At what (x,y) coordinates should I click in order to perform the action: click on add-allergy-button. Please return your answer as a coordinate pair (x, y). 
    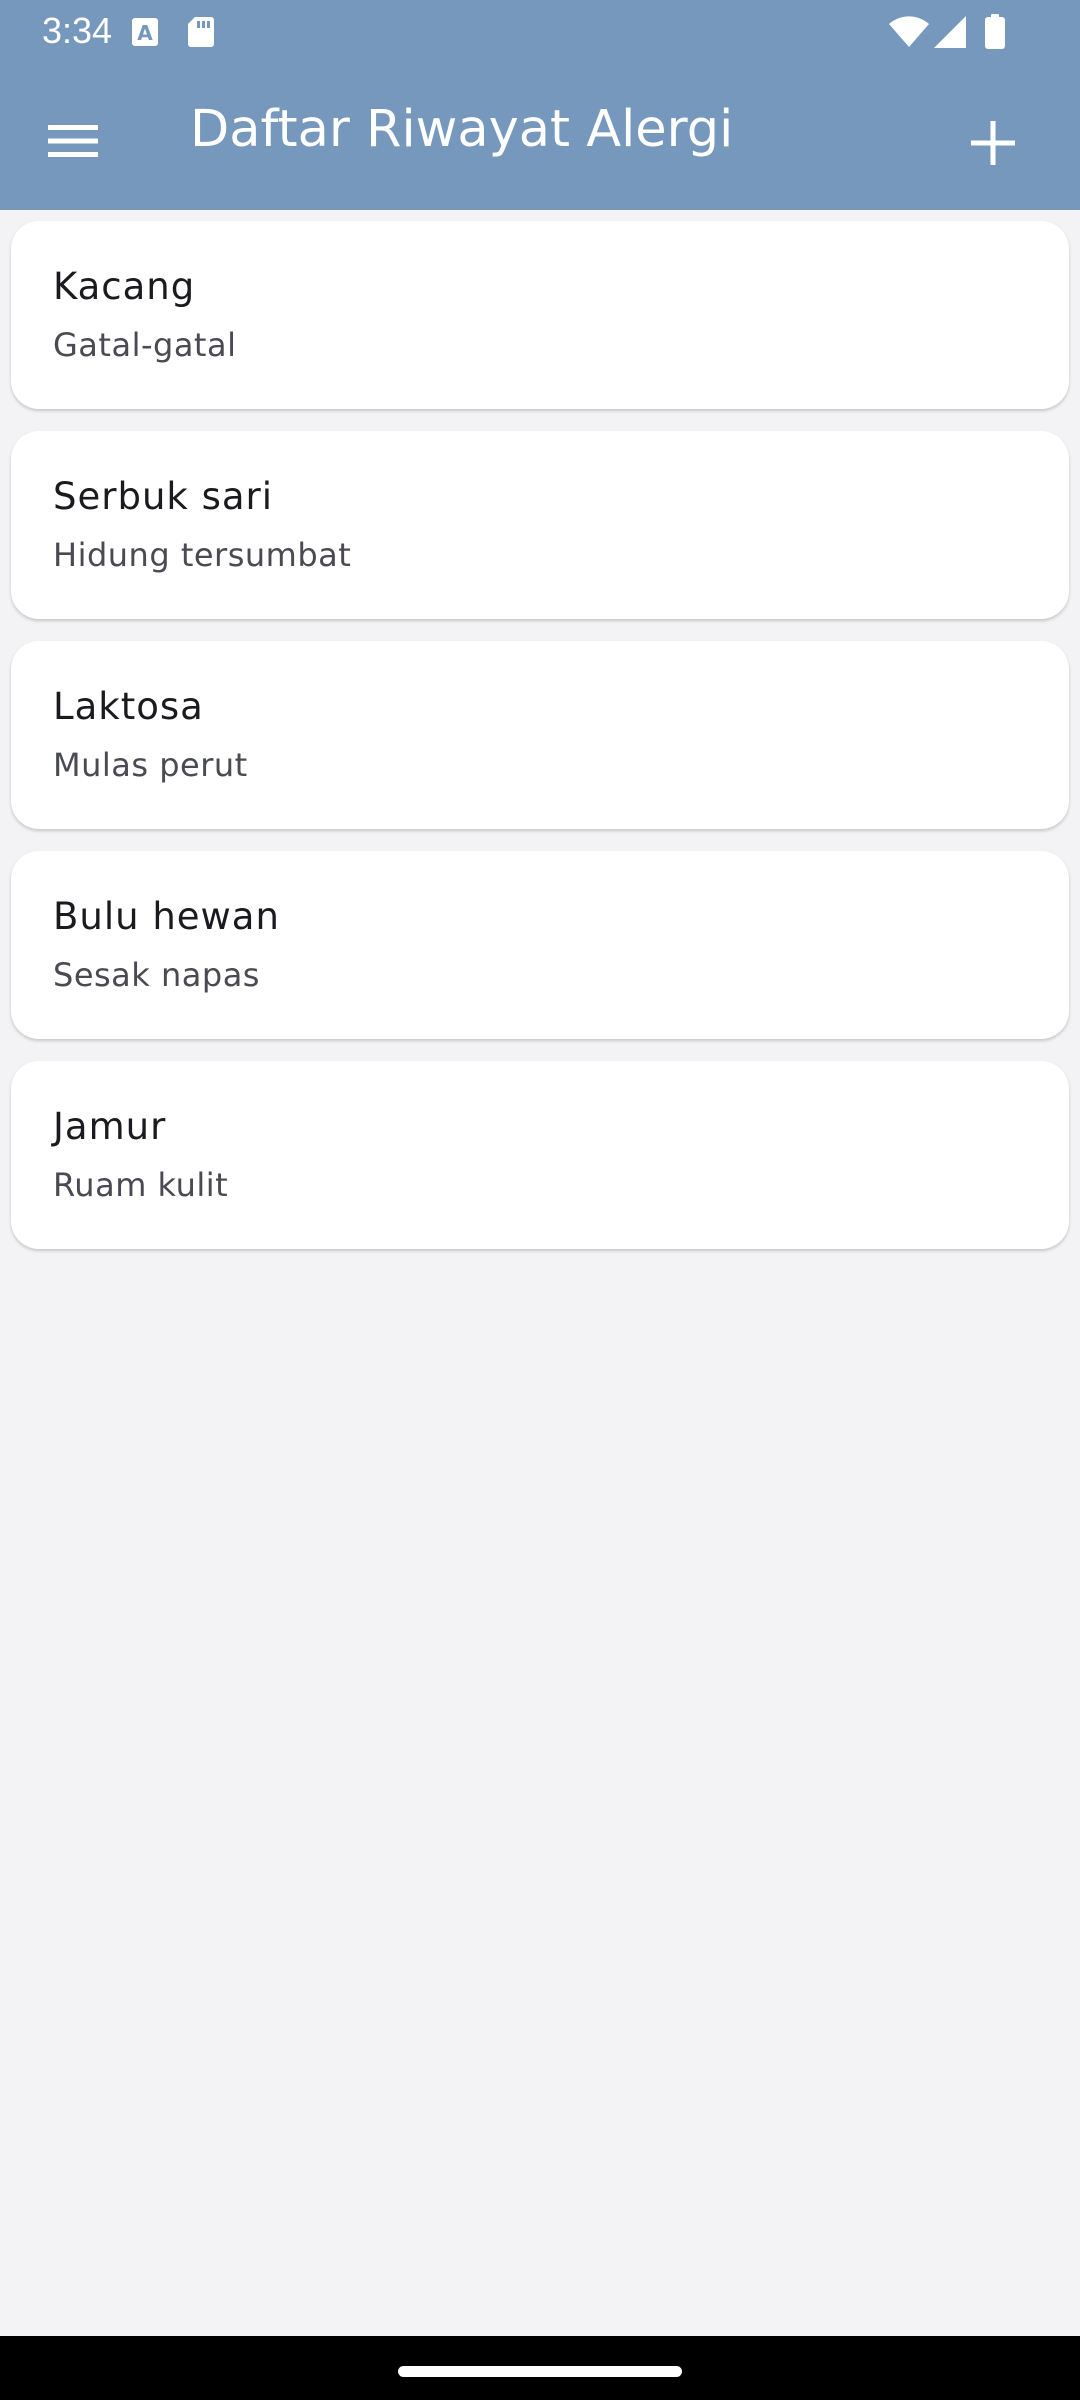
    Looking at the image, I should click on (993, 145).